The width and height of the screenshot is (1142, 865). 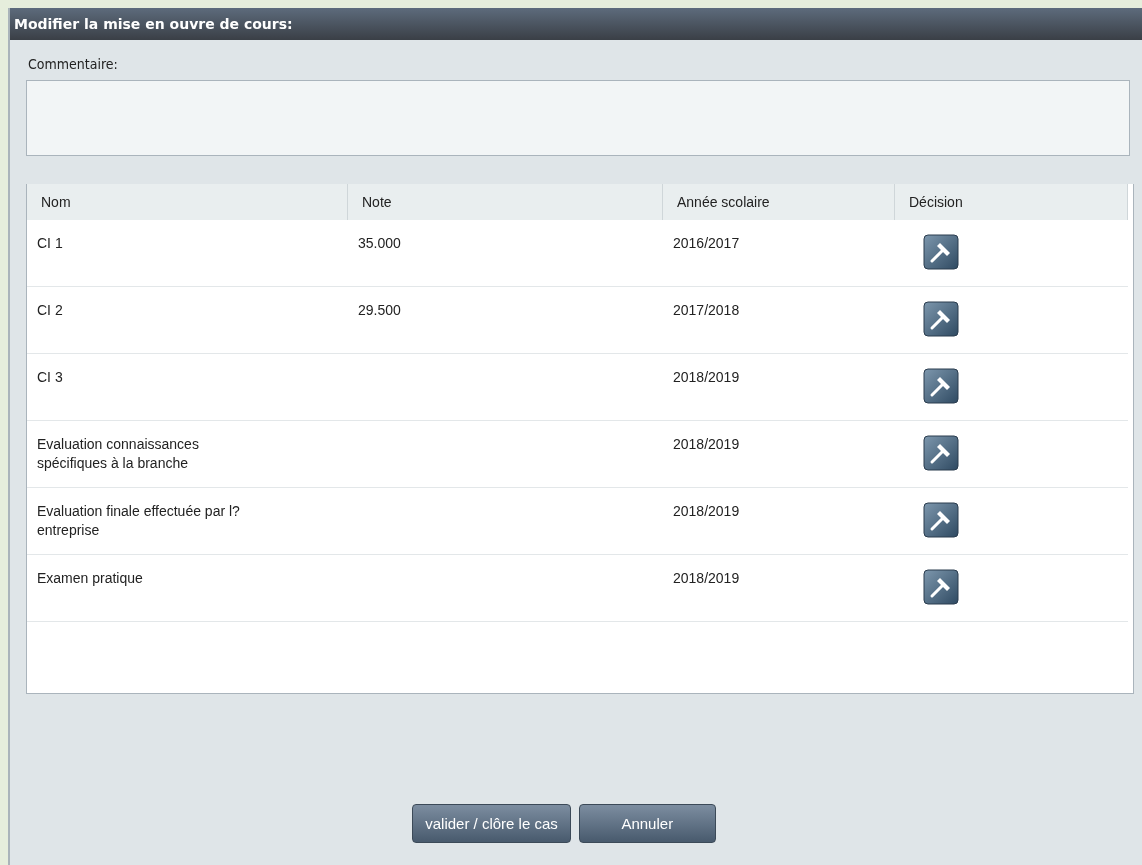 I want to click on table-cell: CI 3, so click(x=187, y=387).